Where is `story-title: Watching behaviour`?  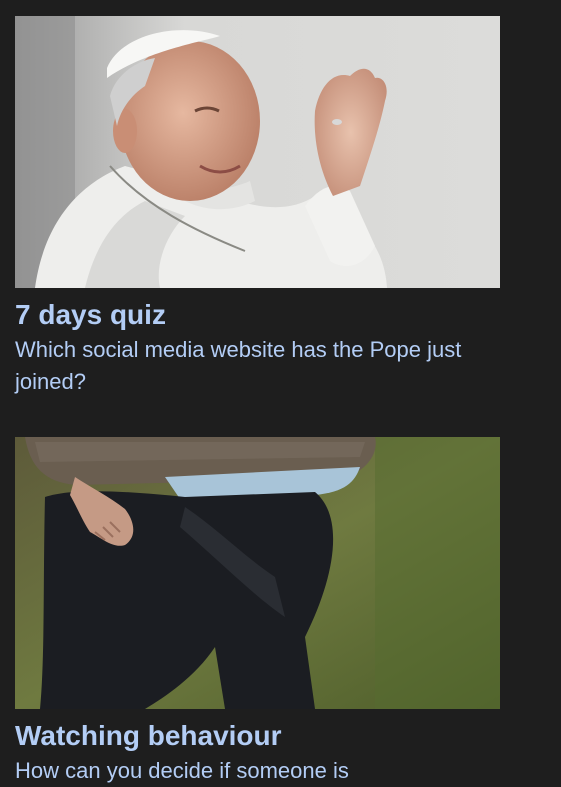
story-title: Watching behaviour is located at coordinates (257, 736).